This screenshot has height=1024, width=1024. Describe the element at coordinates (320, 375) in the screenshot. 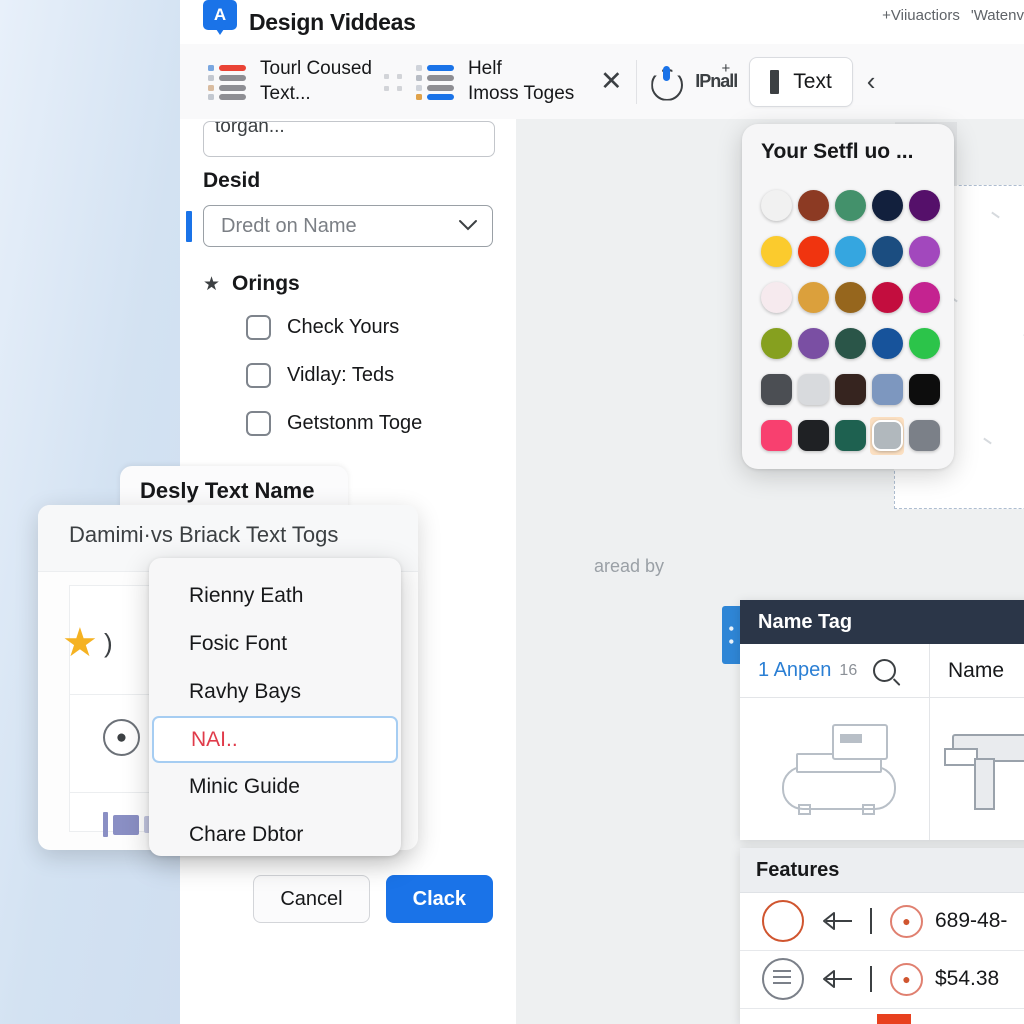

I see `checkbox-row-1: Vidlay: Teds` at that location.